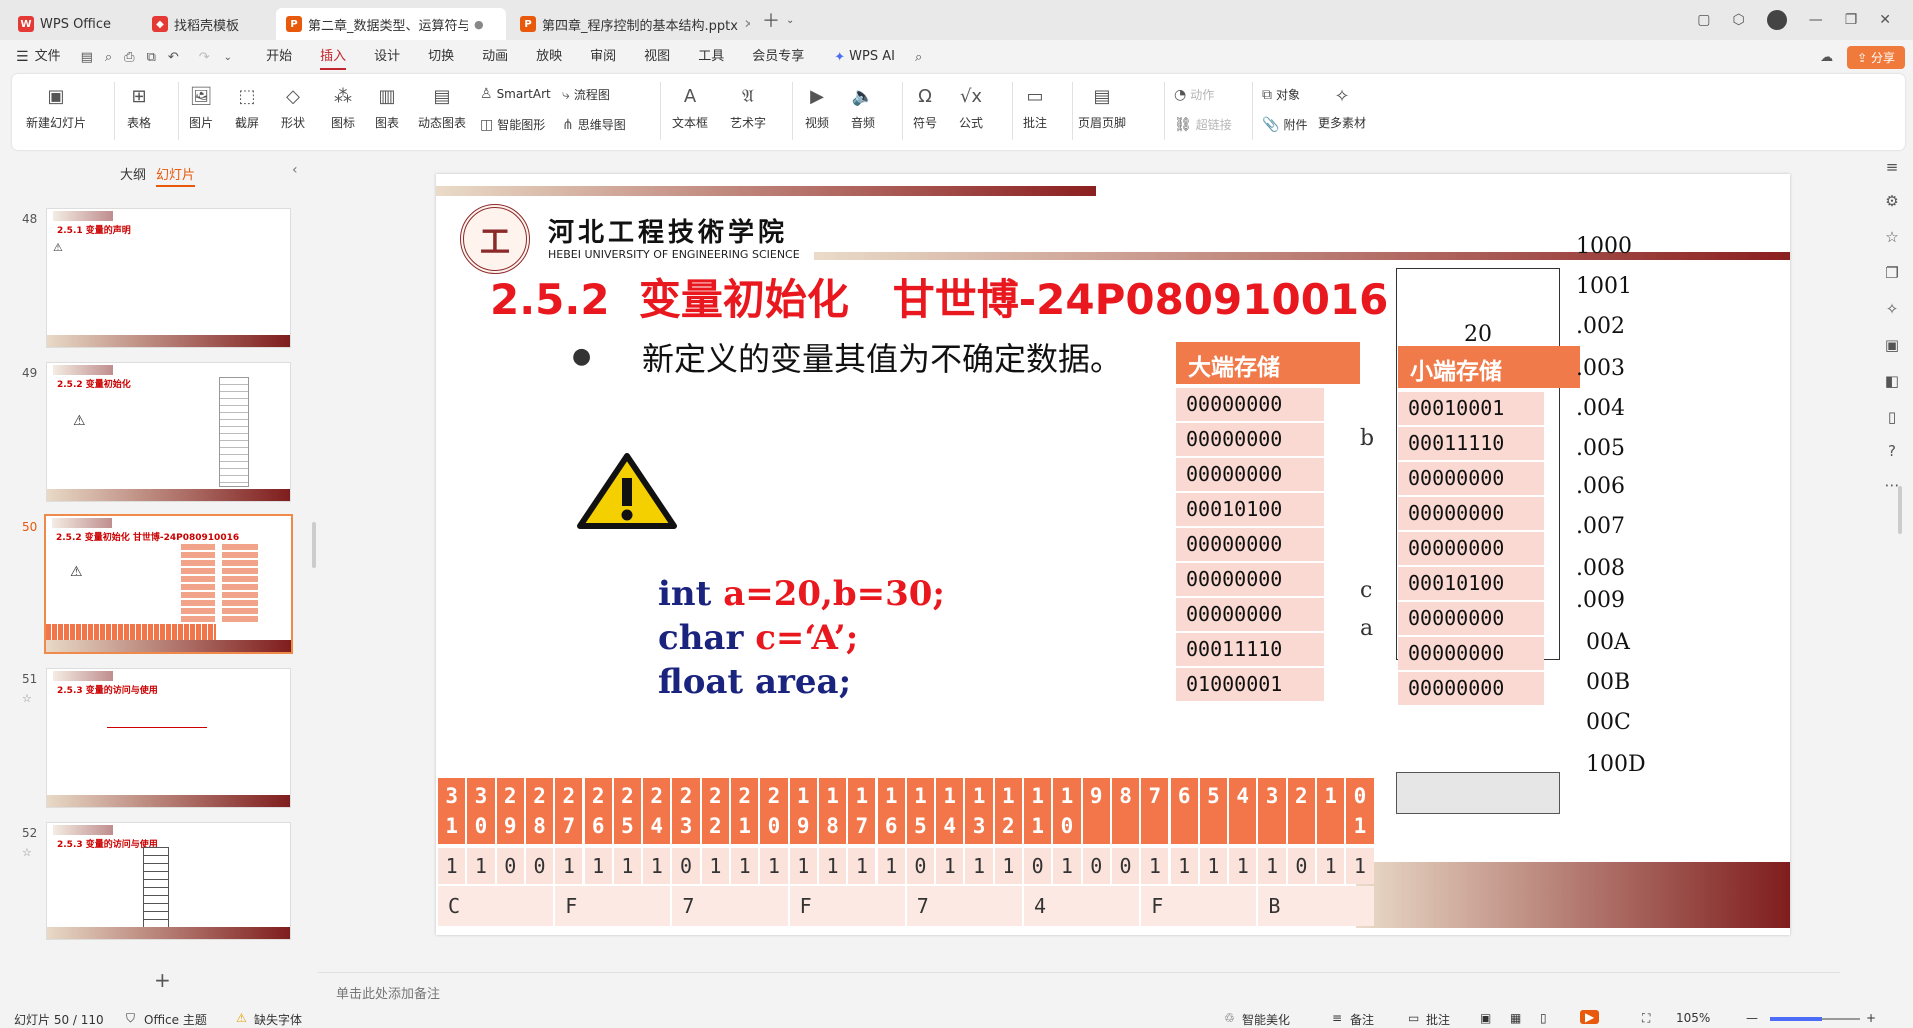 The image size is (1913, 1028). What do you see at coordinates (73, 24) in the screenshot?
I see `tab-wps-office: W WPS Office` at bounding box center [73, 24].